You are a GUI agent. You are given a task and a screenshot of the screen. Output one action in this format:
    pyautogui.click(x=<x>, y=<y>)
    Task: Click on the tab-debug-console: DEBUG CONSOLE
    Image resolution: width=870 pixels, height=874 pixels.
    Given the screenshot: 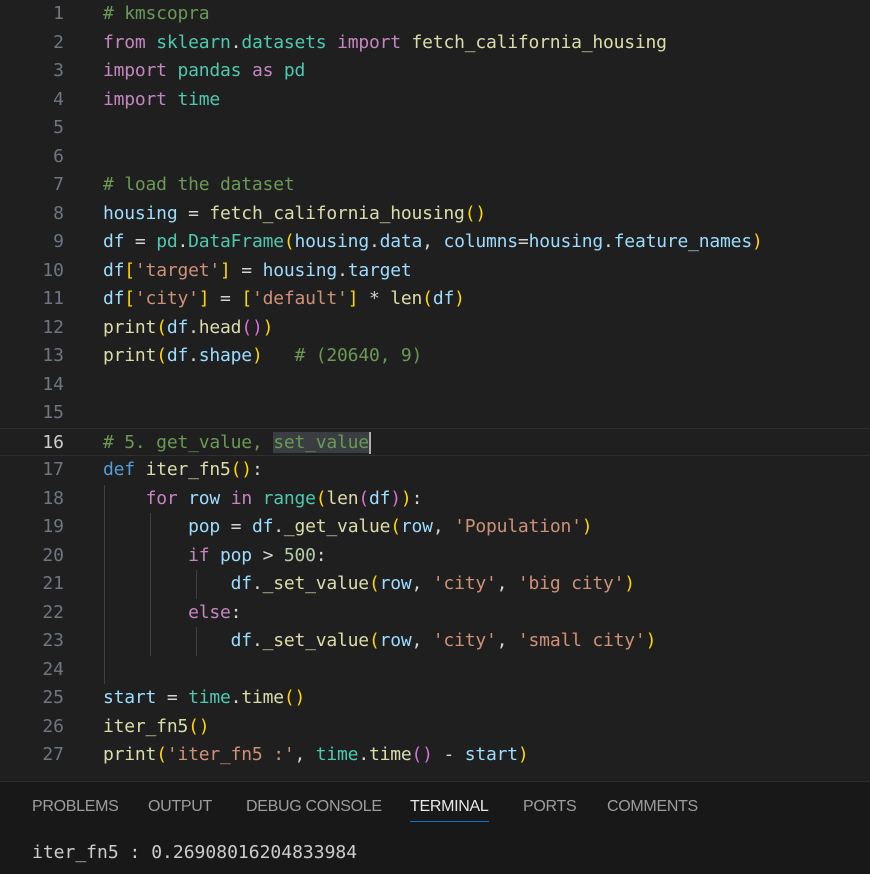 What is the action you would take?
    pyautogui.click(x=314, y=809)
    